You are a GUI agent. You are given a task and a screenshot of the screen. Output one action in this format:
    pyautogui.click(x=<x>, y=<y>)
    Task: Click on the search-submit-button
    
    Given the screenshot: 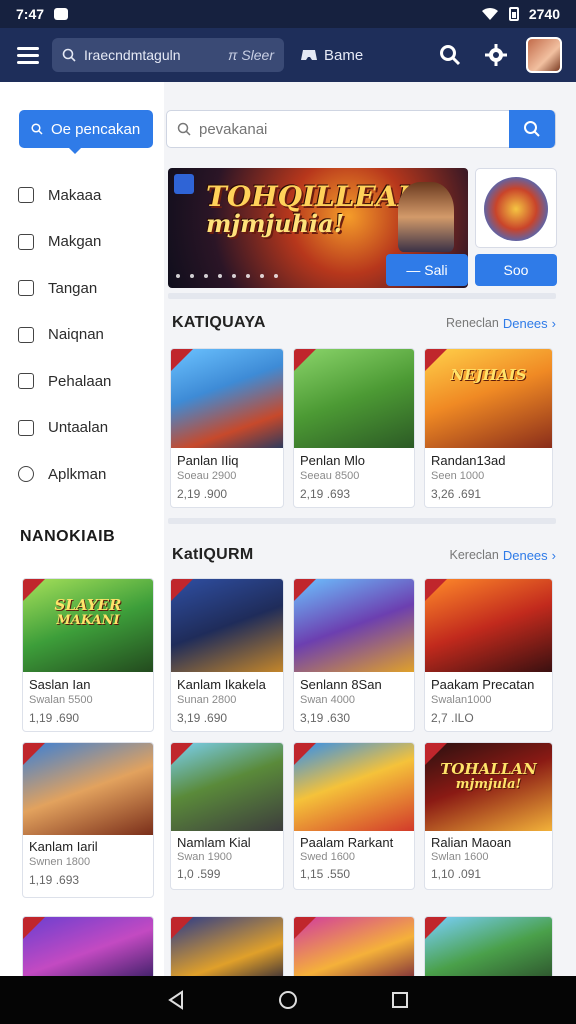 What is the action you would take?
    pyautogui.click(x=532, y=129)
    